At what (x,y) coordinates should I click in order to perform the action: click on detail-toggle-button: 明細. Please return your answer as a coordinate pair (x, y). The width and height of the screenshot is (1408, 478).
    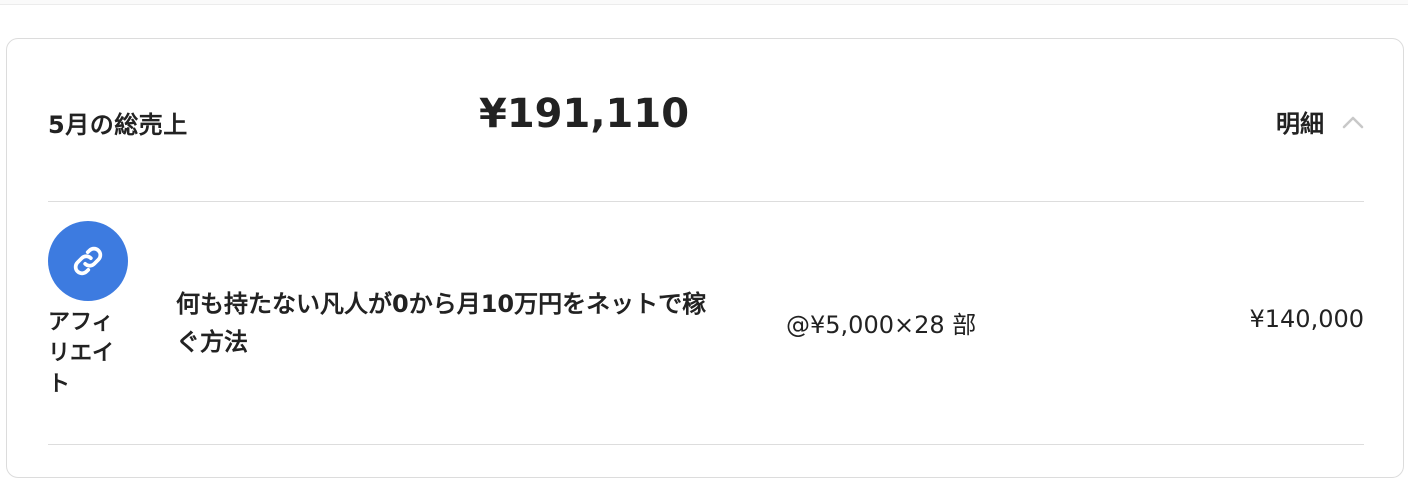
    Looking at the image, I should click on (1320, 121).